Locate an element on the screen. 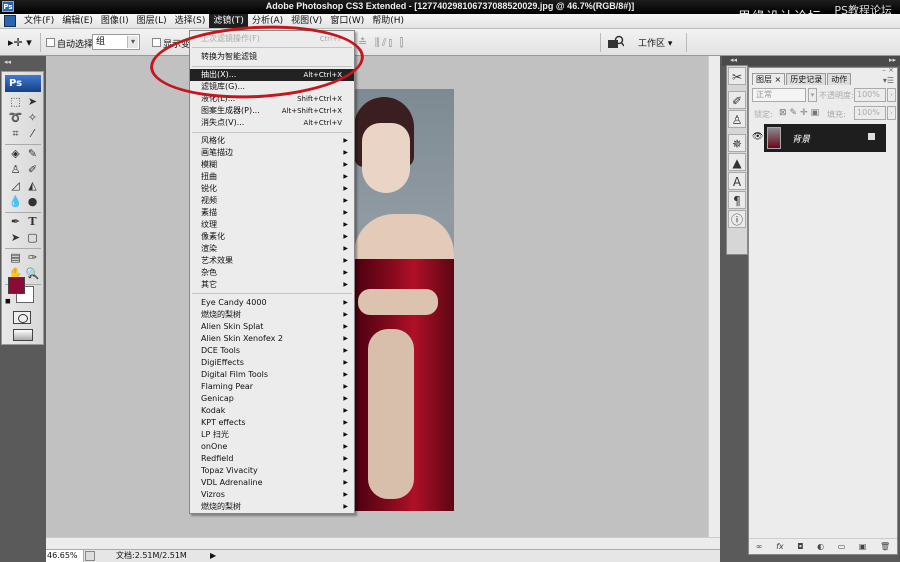 Image resolution: width=900 pixels, height=562 pixels. new-layer-icon: ▣ is located at coordinates (863, 546).